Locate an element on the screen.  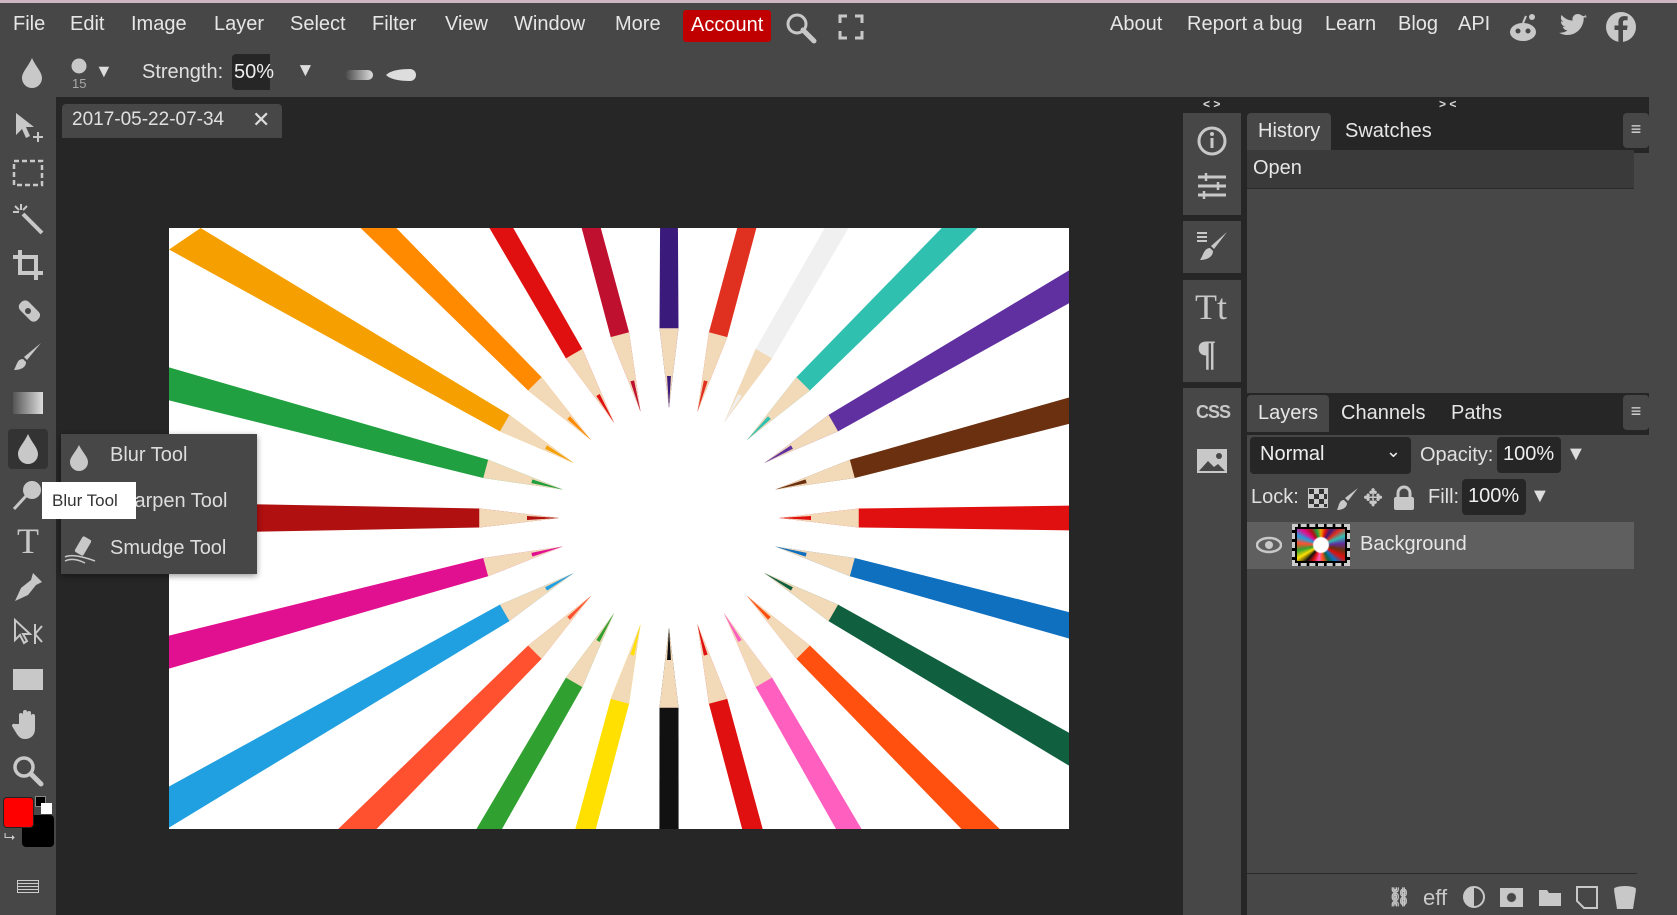
search-icon is located at coordinates (801, 28).